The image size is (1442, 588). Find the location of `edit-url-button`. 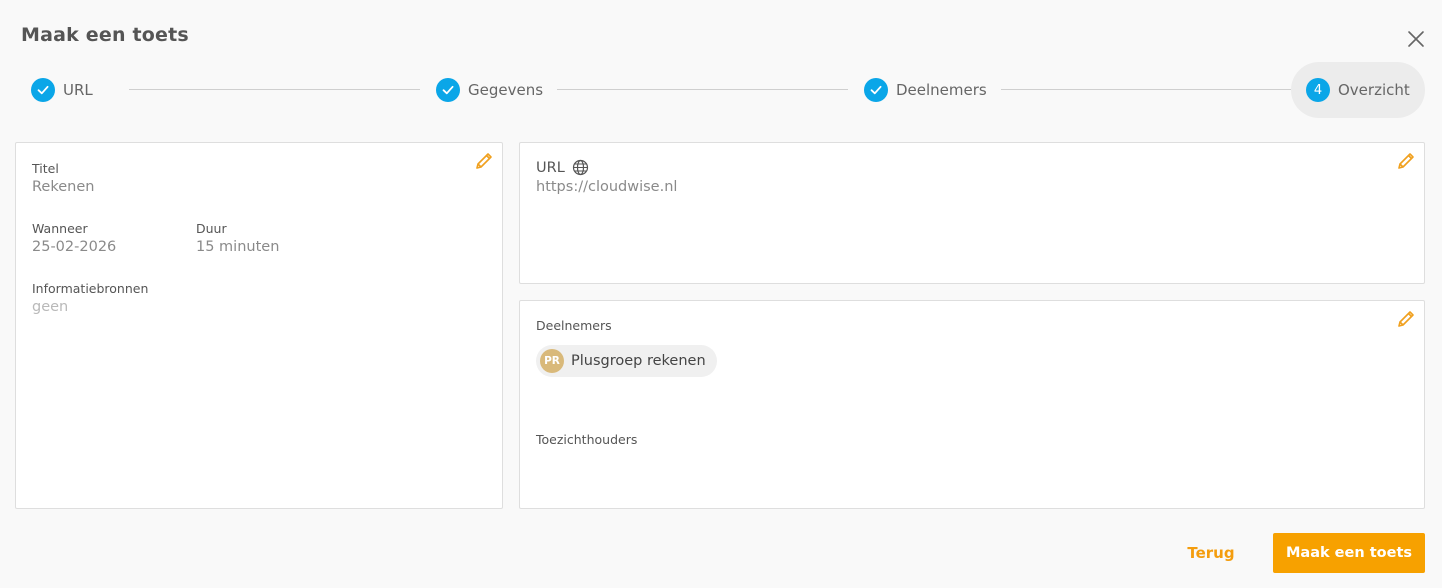

edit-url-button is located at coordinates (1406, 161).